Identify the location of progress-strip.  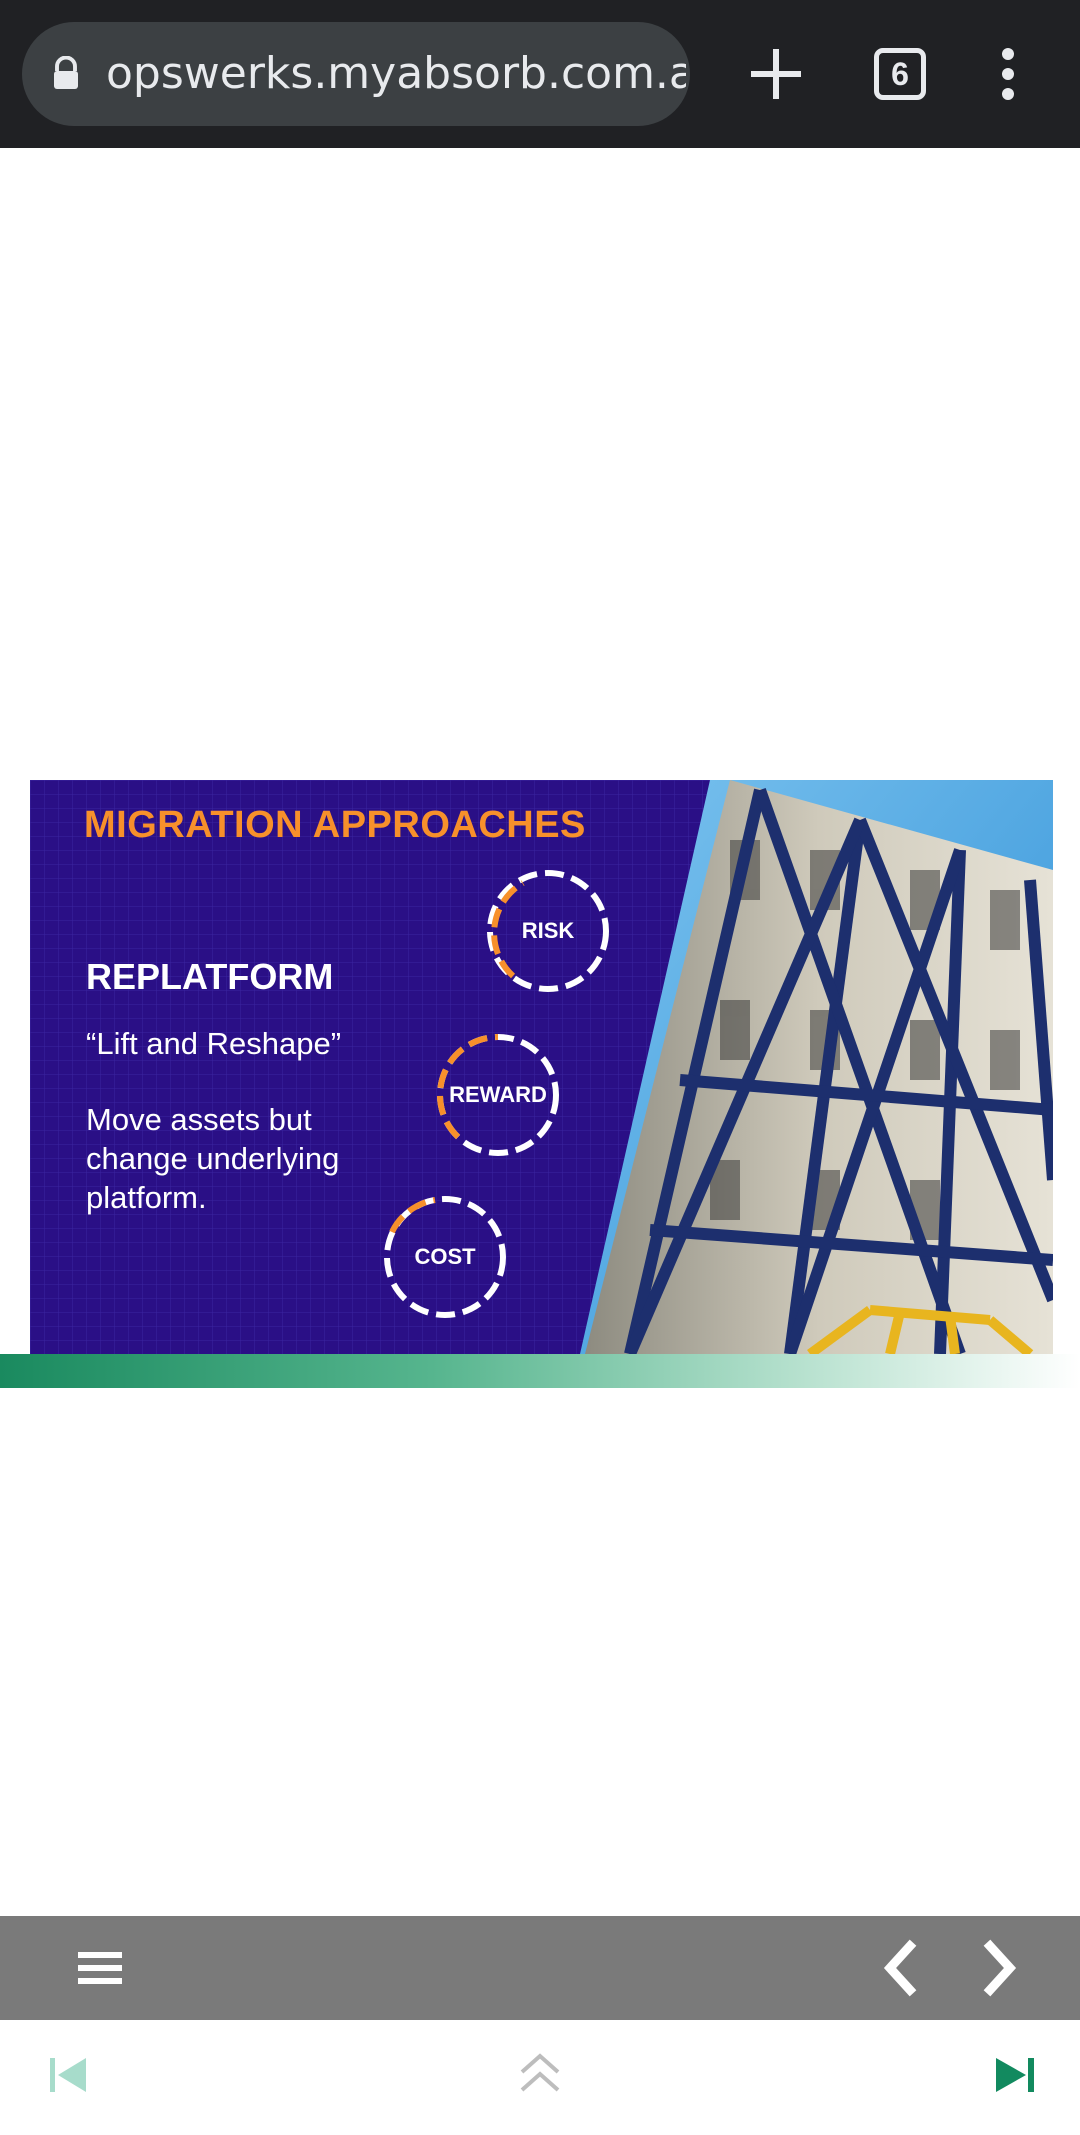
(540, 1371).